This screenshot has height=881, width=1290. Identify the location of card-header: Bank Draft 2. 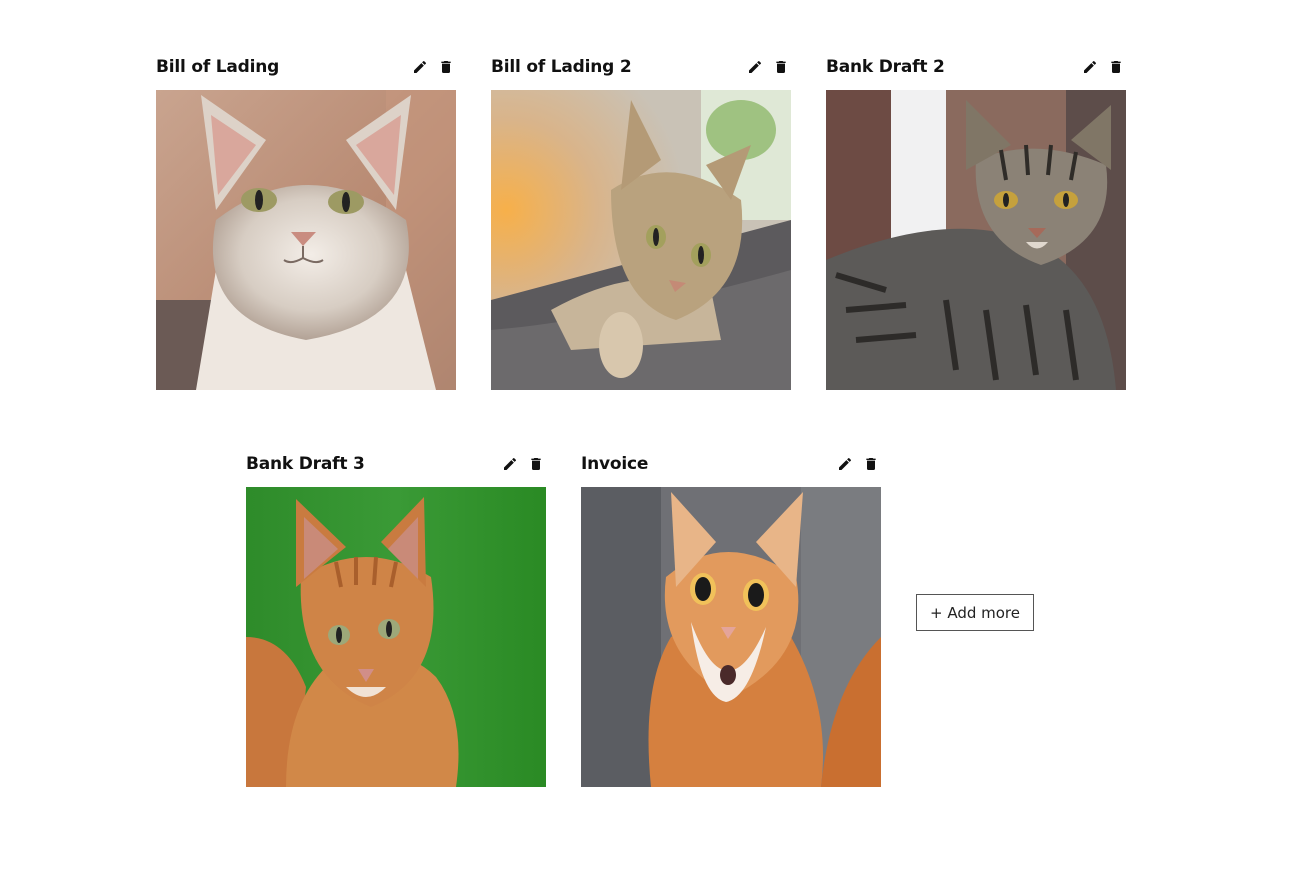
(976, 67).